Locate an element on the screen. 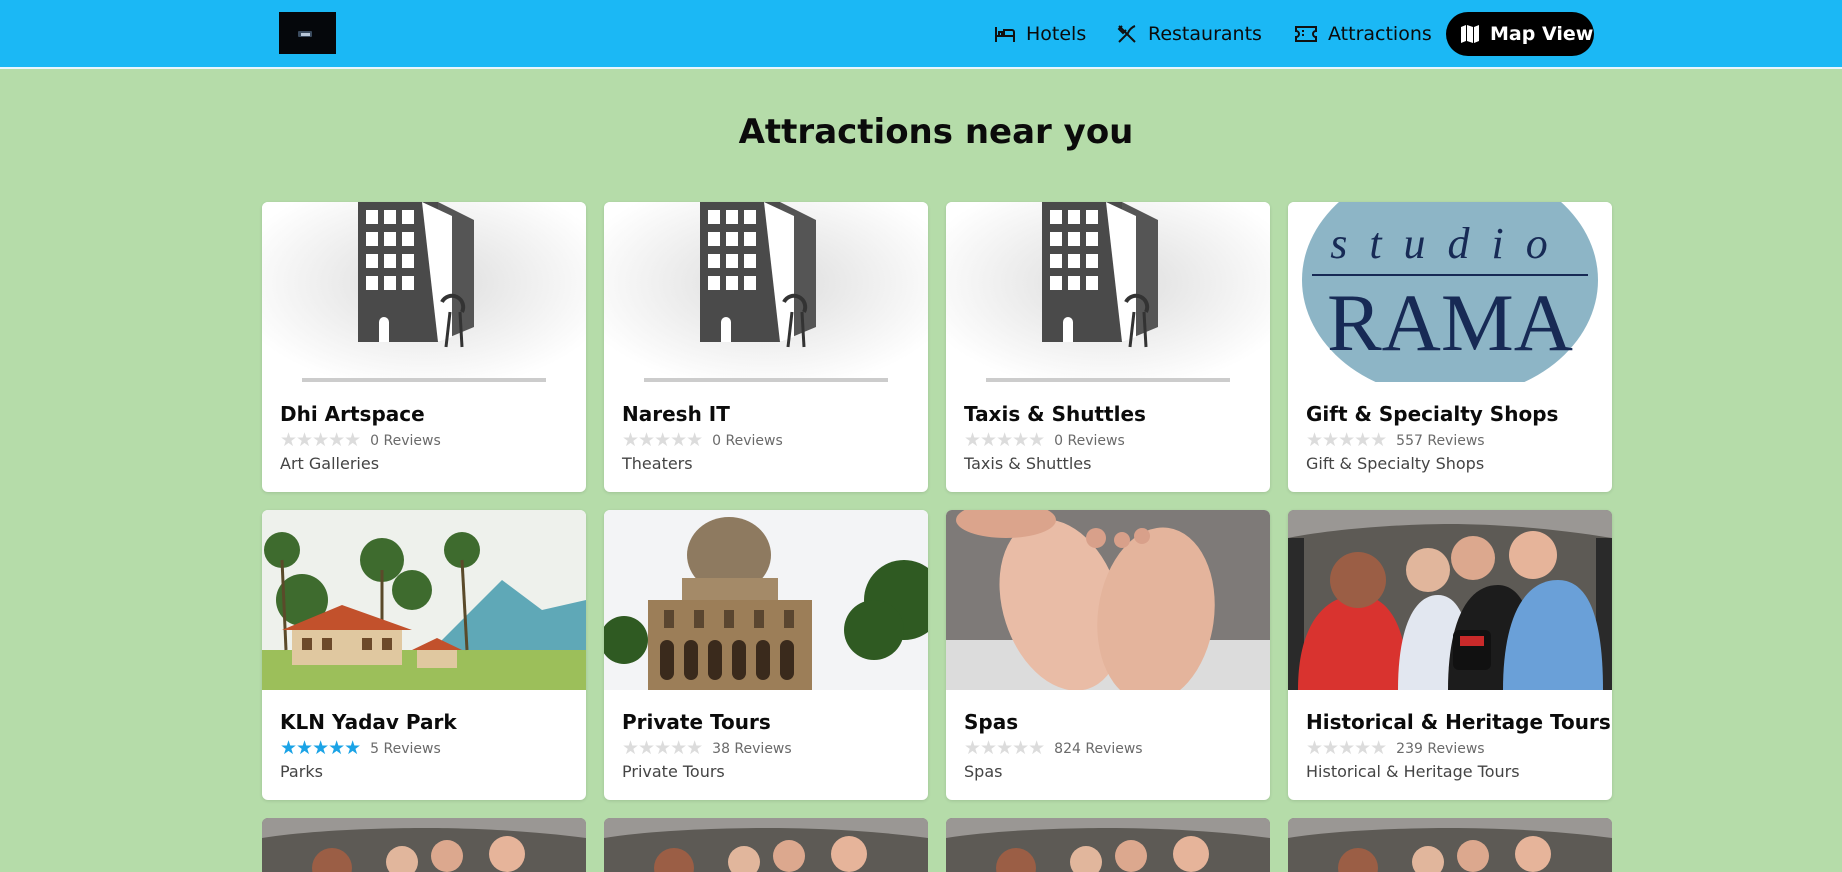 Image resolution: width=1842 pixels, height=872 pixels. card-title: Taxis & Shuttles is located at coordinates (1055, 414).